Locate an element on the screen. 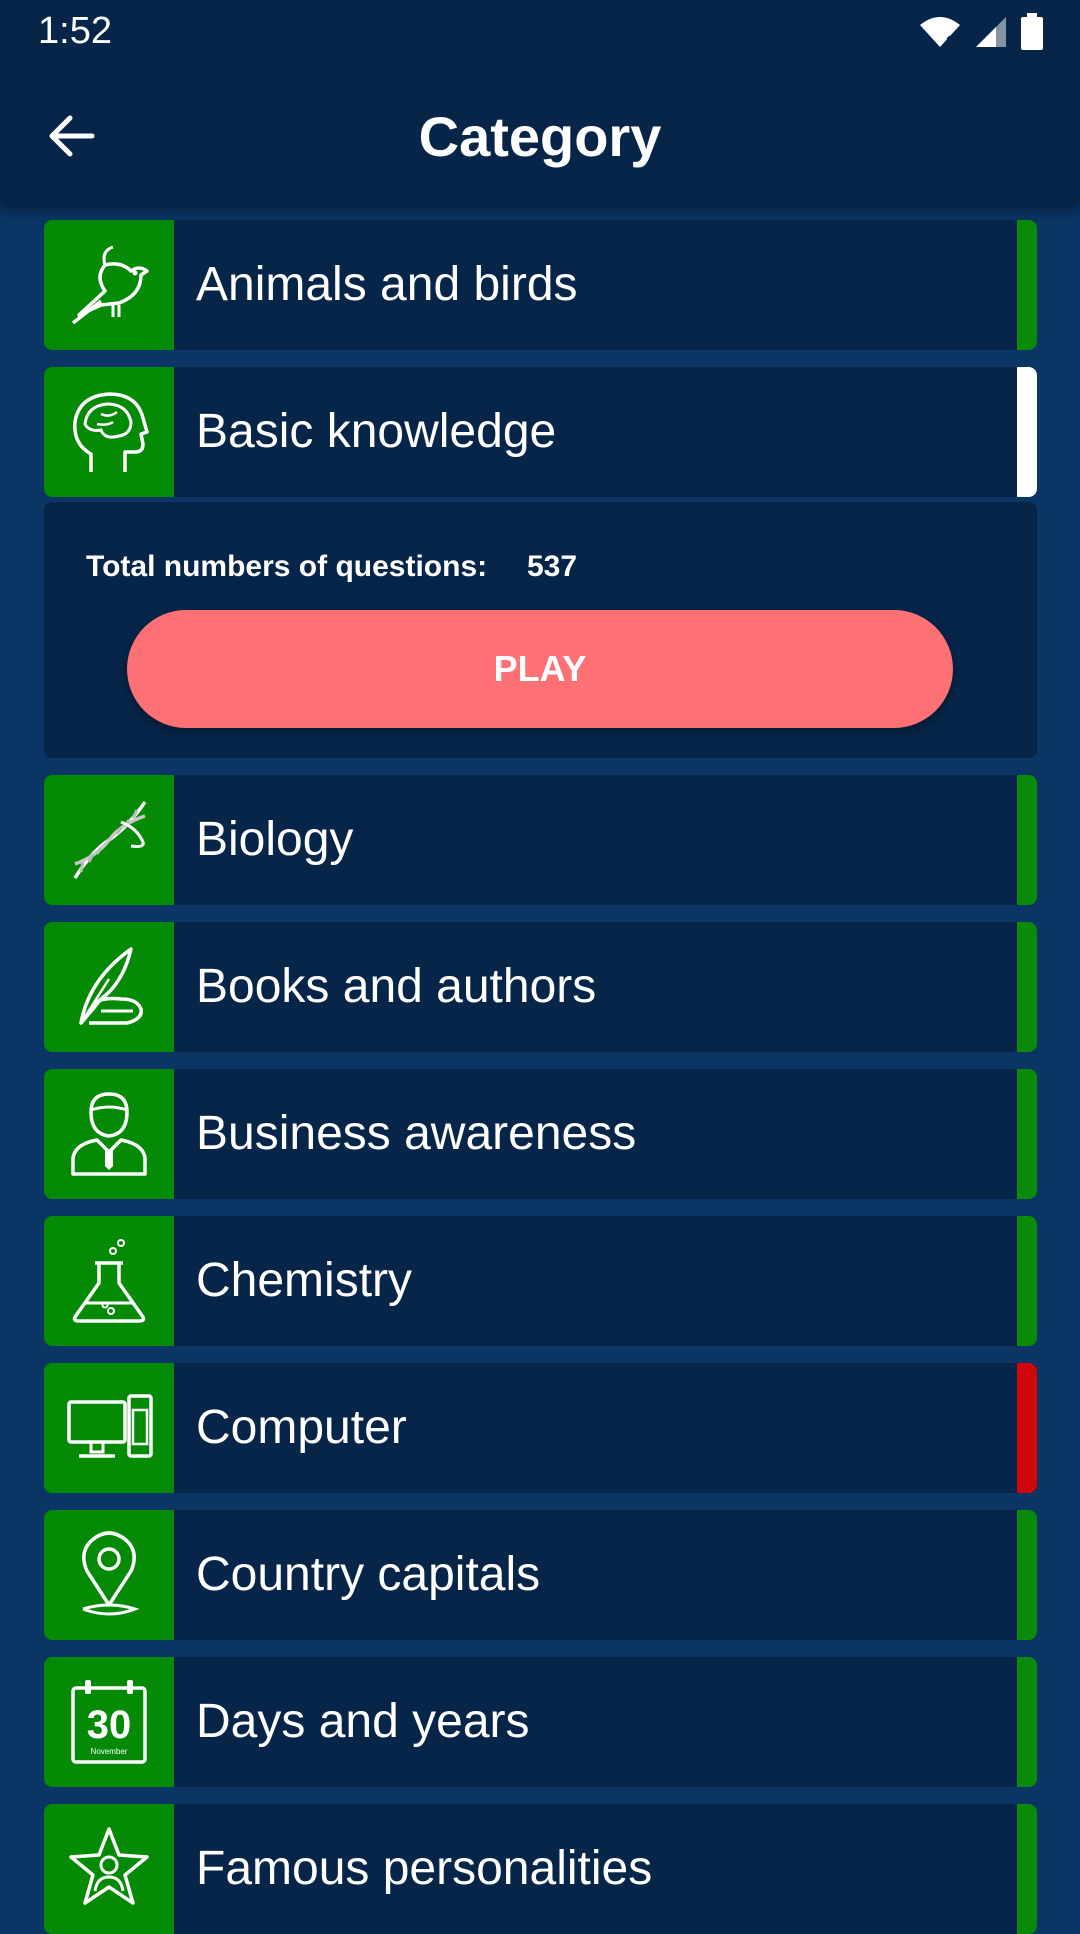 Image resolution: width=1080 pixels, height=1934 pixels. app-bar: Category is located at coordinates (540, 134).